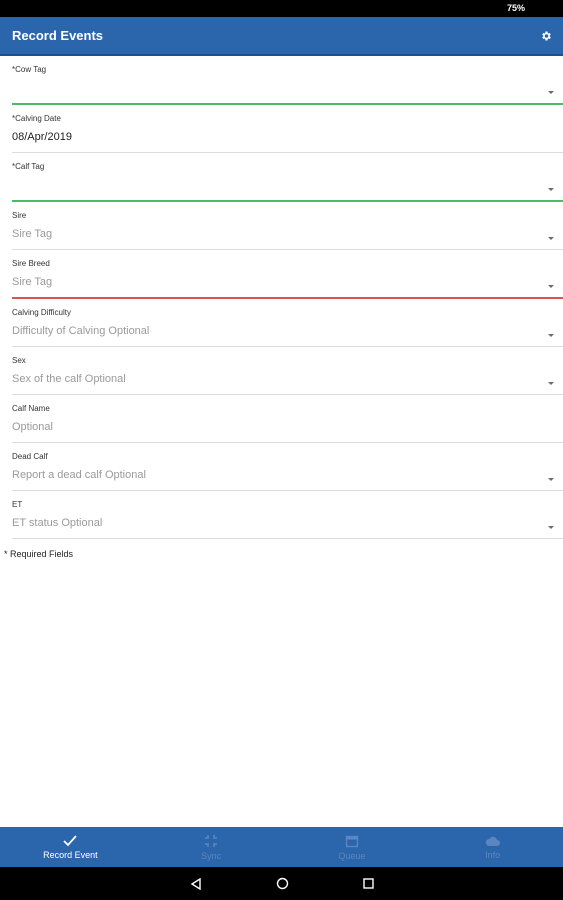  I want to click on calf-tag-label: *Calf Tag, so click(28, 166).